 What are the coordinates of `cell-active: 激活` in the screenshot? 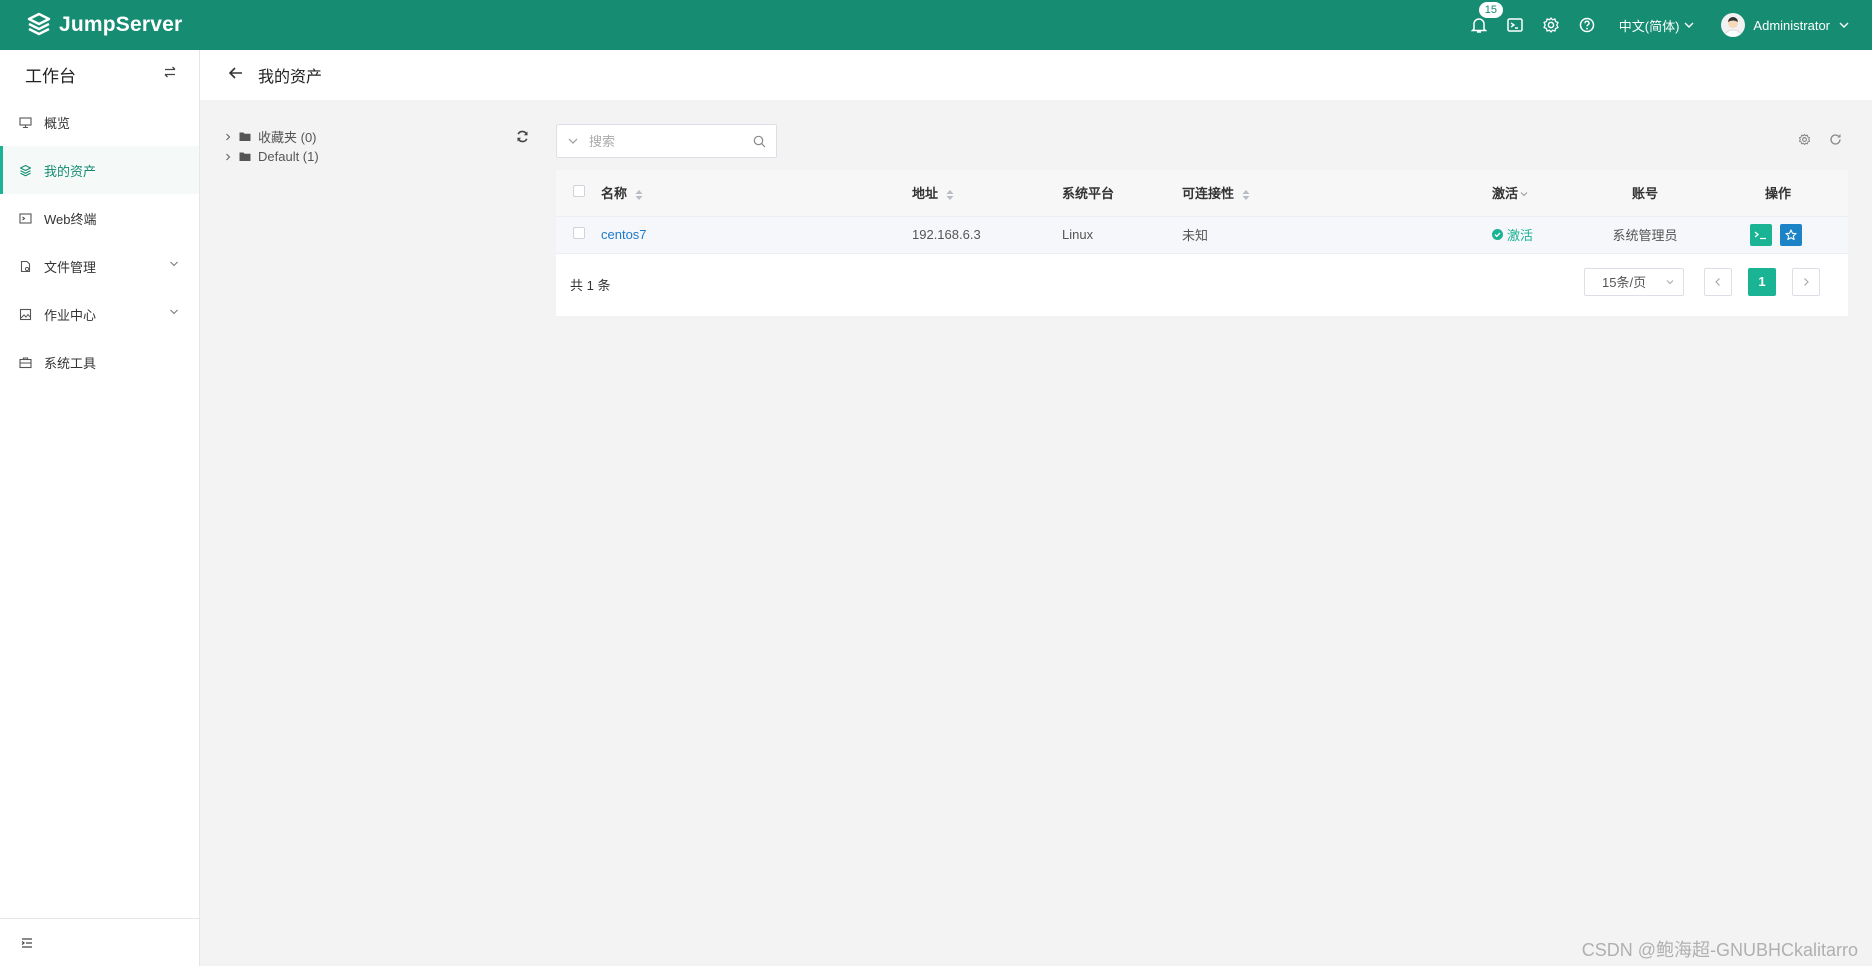 It's located at (1537, 235).